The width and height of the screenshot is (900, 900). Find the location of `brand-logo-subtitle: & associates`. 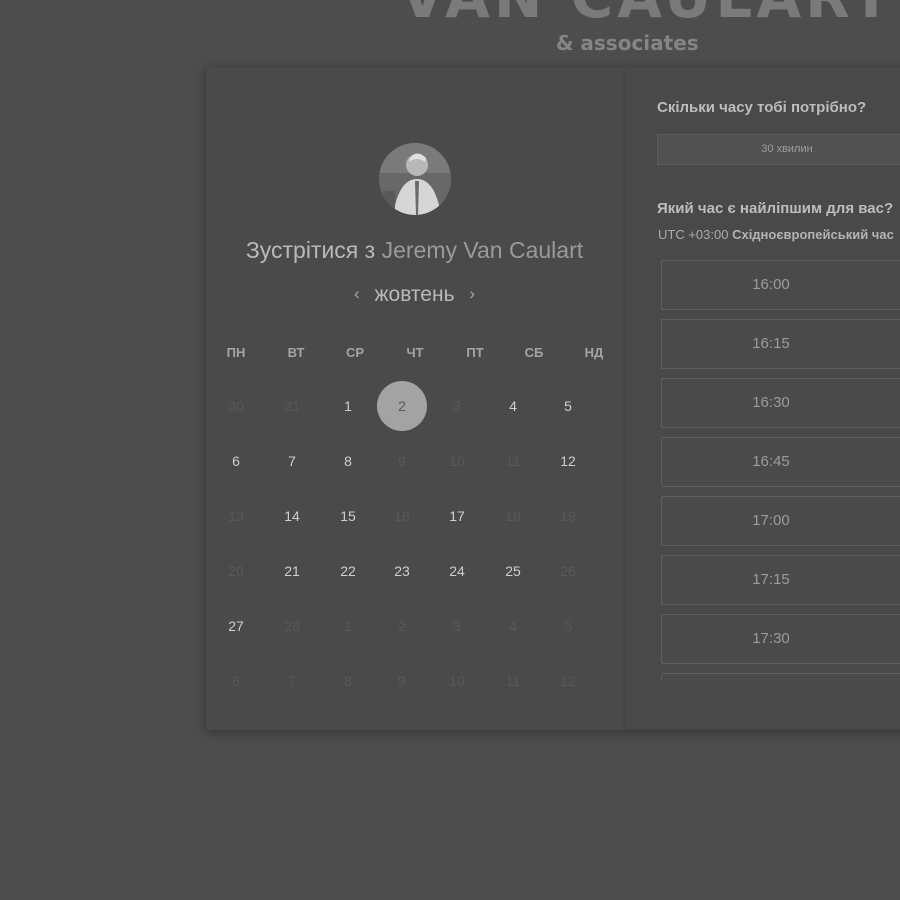

brand-logo-subtitle: & associates is located at coordinates (627, 43).